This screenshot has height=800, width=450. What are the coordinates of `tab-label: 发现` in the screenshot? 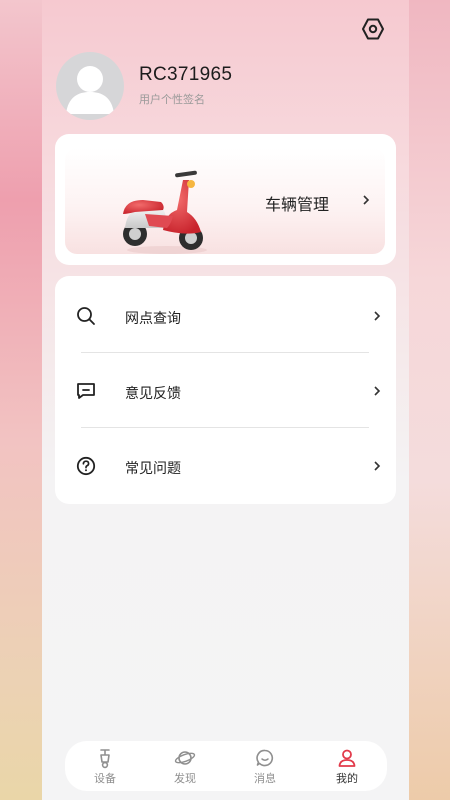 It's located at (185, 778).